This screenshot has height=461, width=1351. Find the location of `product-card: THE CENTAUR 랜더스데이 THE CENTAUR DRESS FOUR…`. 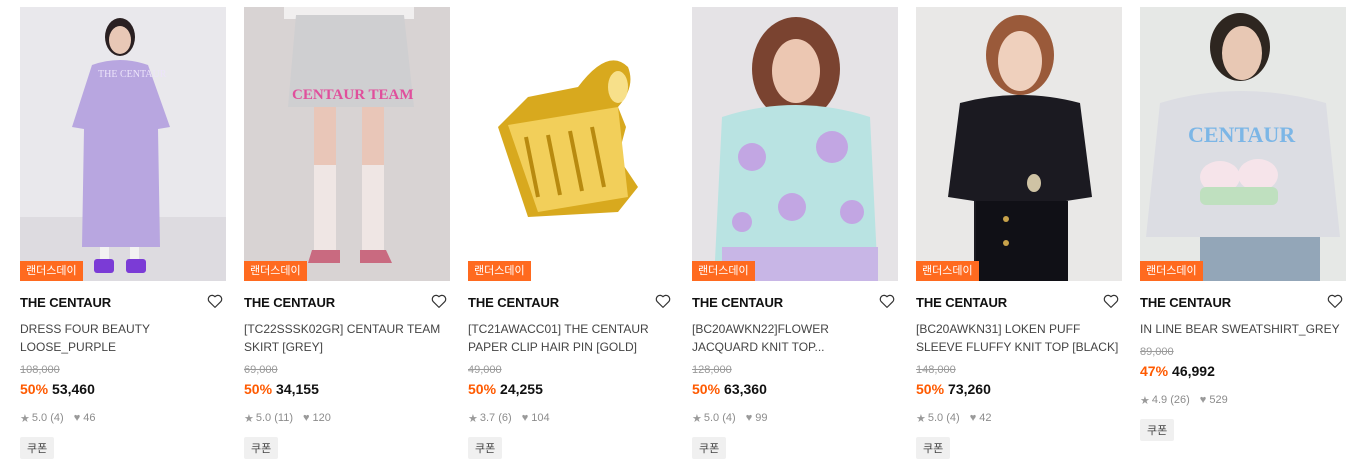

product-card: THE CENTAUR 랜더스데이 THE CENTAUR DRESS FOUR… is located at coordinates (123, 233).